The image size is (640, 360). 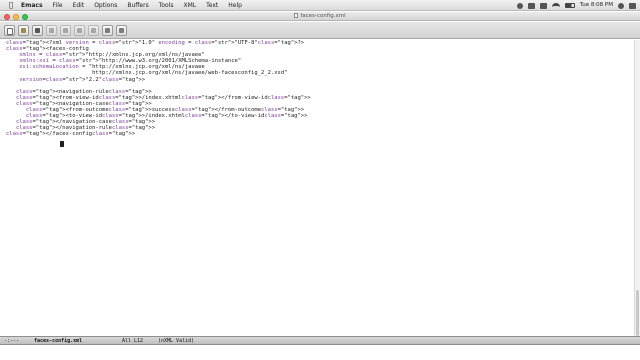 I want to click on menu-help: Help, so click(x=235, y=5).